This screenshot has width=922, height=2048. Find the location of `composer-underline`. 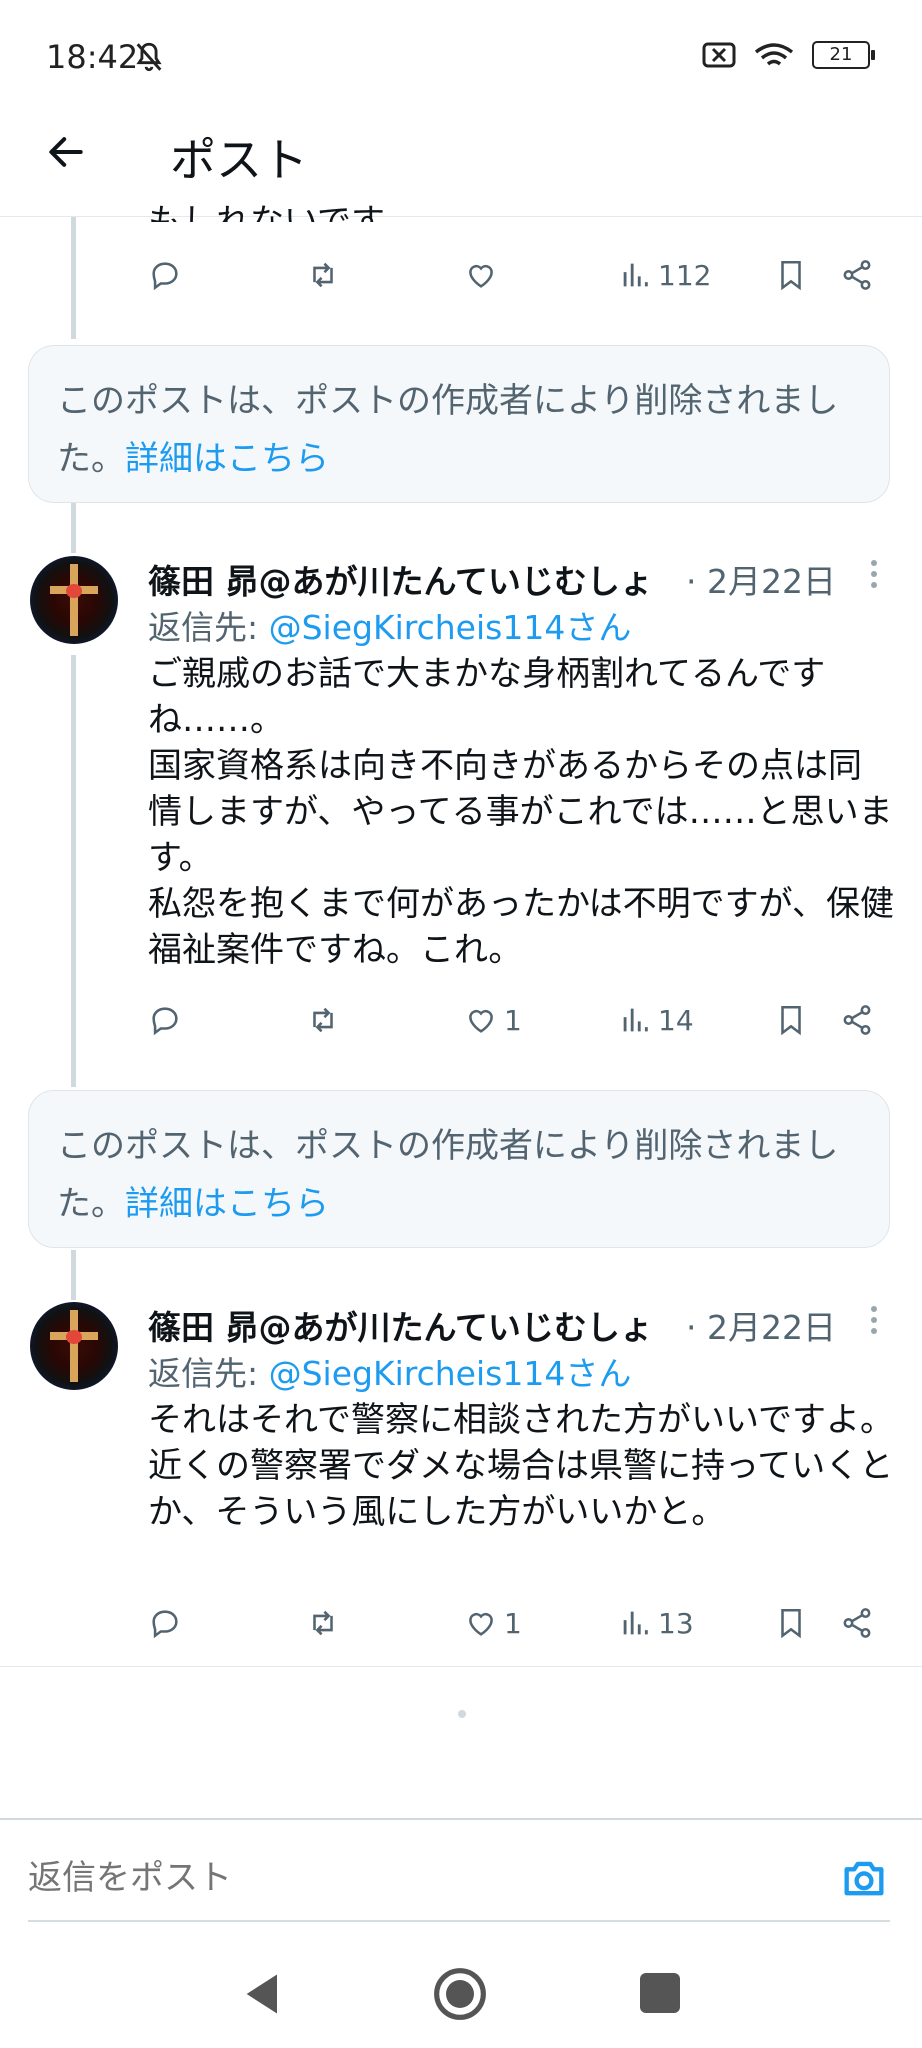

composer-underline is located at coordinates (459, 1921).